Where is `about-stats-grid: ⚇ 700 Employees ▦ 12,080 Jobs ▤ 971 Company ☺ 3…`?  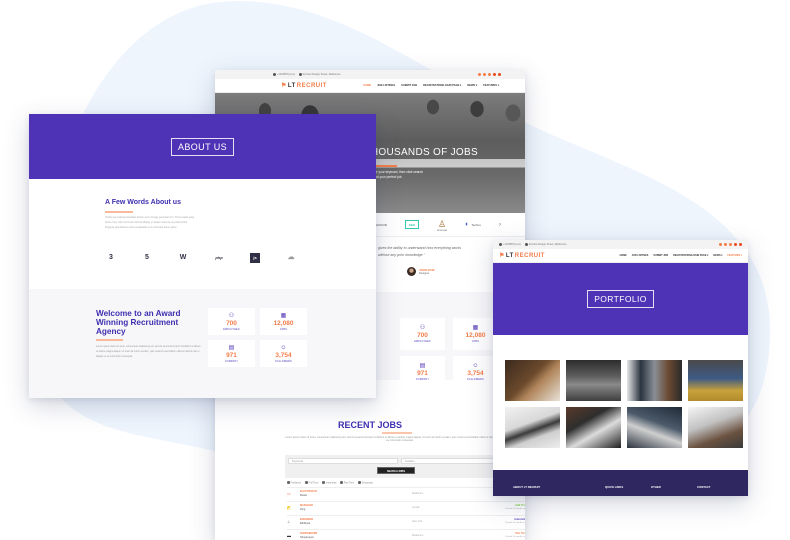 about-stats-grid: ⚇ 700 Employees ▦ 12,080 Jobs ▤ 971 Company ☺ 3… is located at coordinates (257, 337).